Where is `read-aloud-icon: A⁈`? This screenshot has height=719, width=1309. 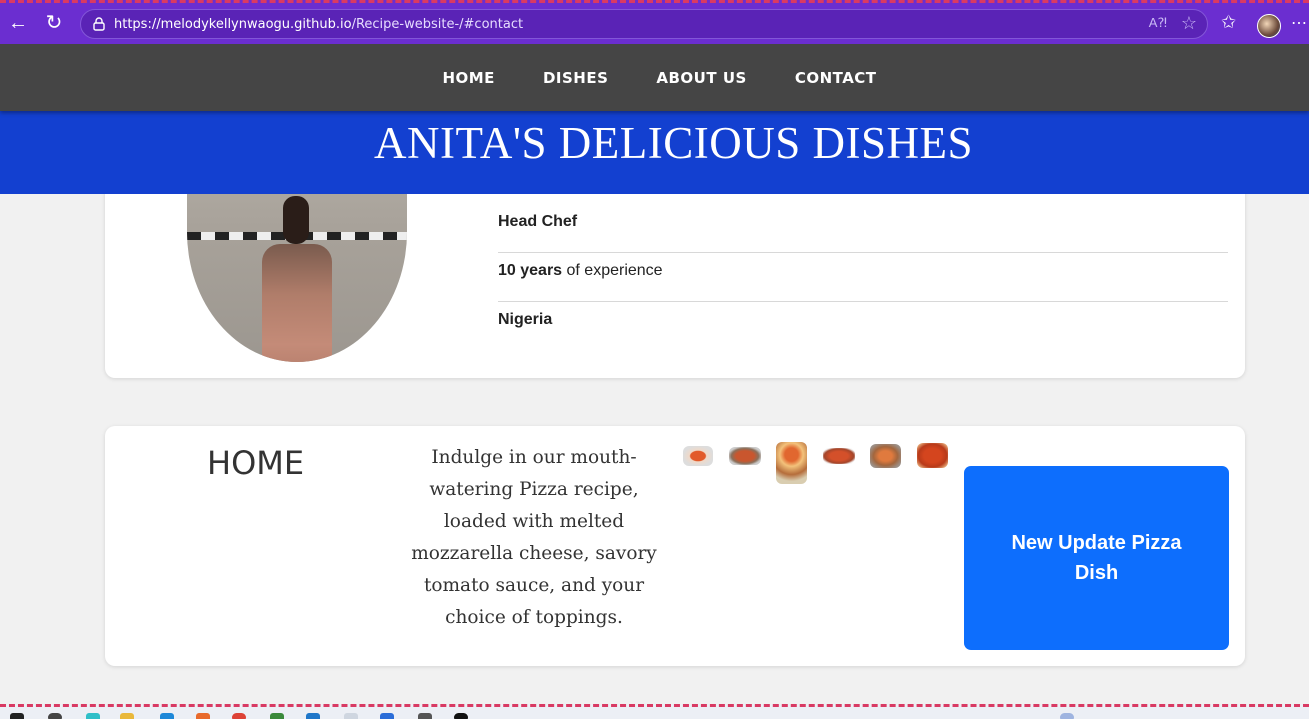 read-aloud-icon: A⁈ is located at coordinates (1158, 23).